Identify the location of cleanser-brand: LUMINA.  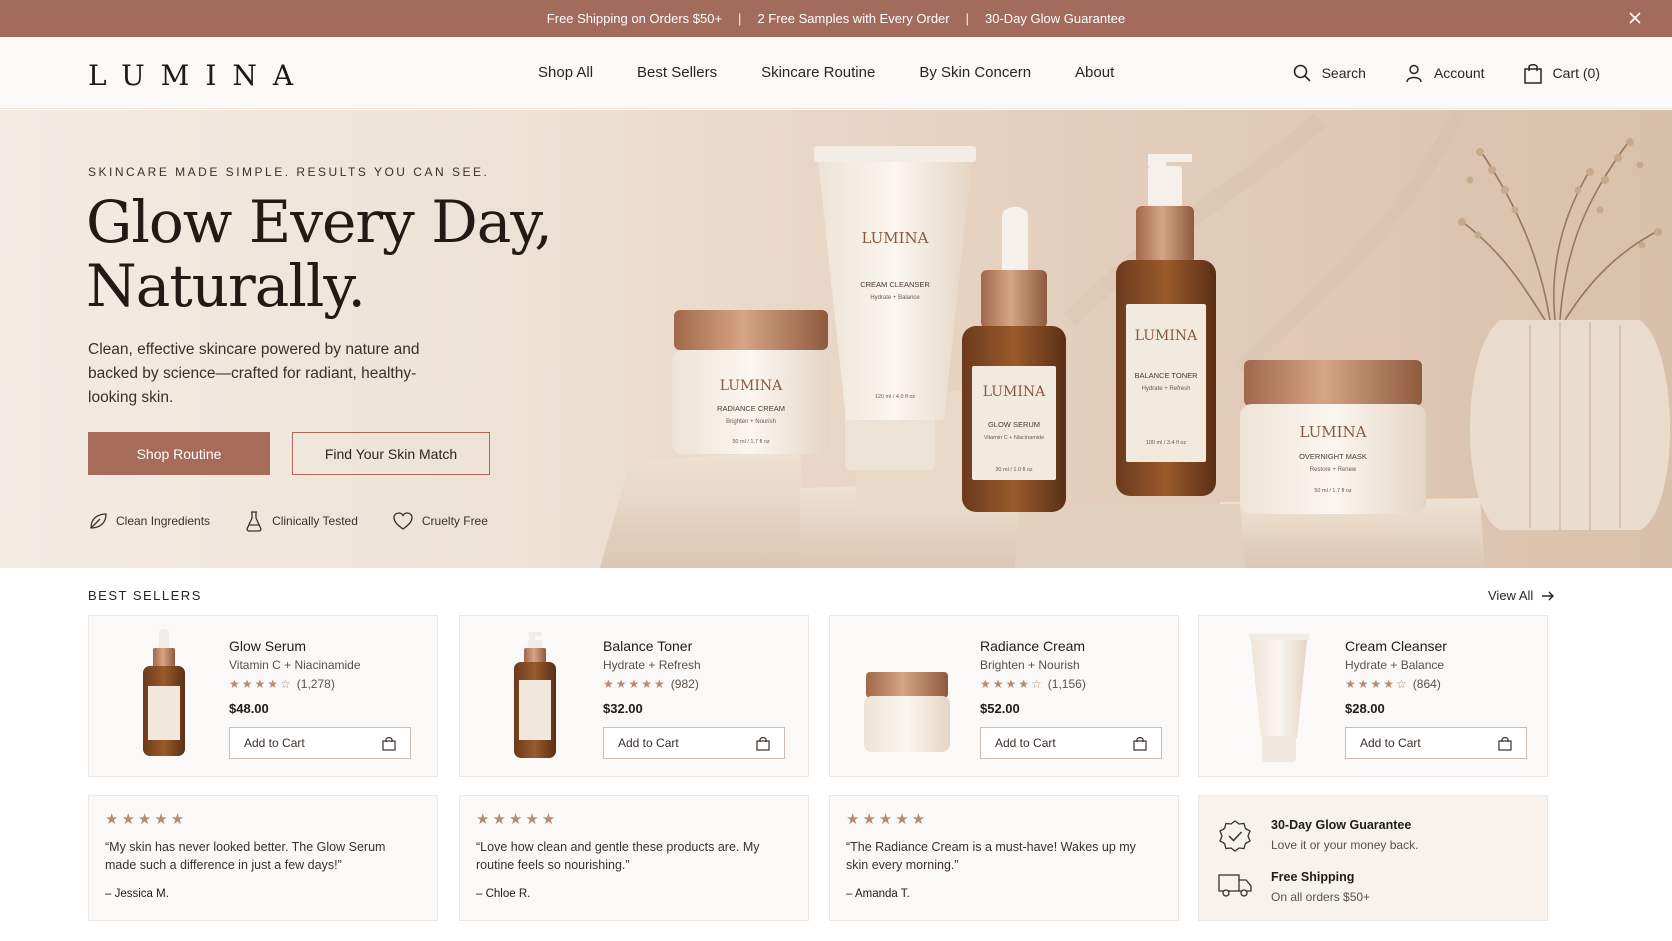
(894, 238).